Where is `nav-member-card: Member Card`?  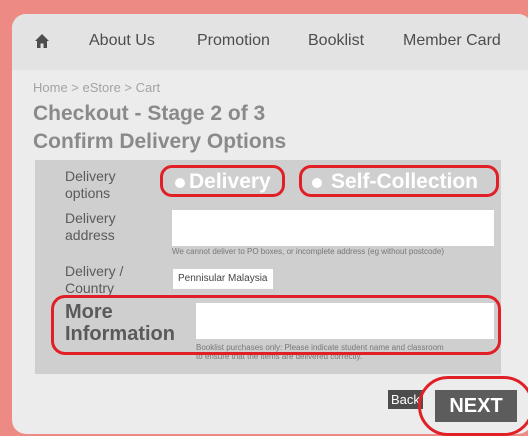 nav-member-card: Member Card is located at coordinates (452, 41).